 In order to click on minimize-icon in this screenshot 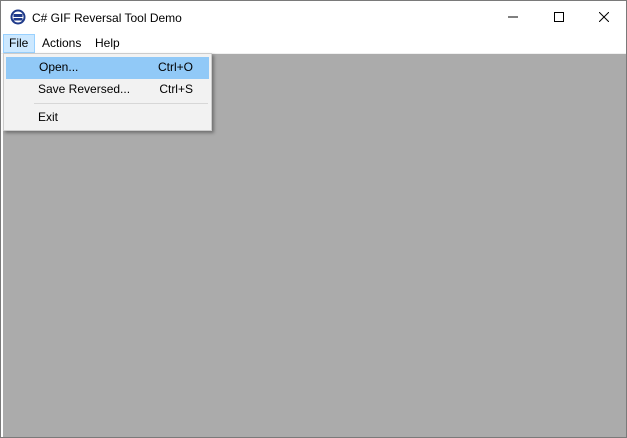, I will do `click(513, 17)`.